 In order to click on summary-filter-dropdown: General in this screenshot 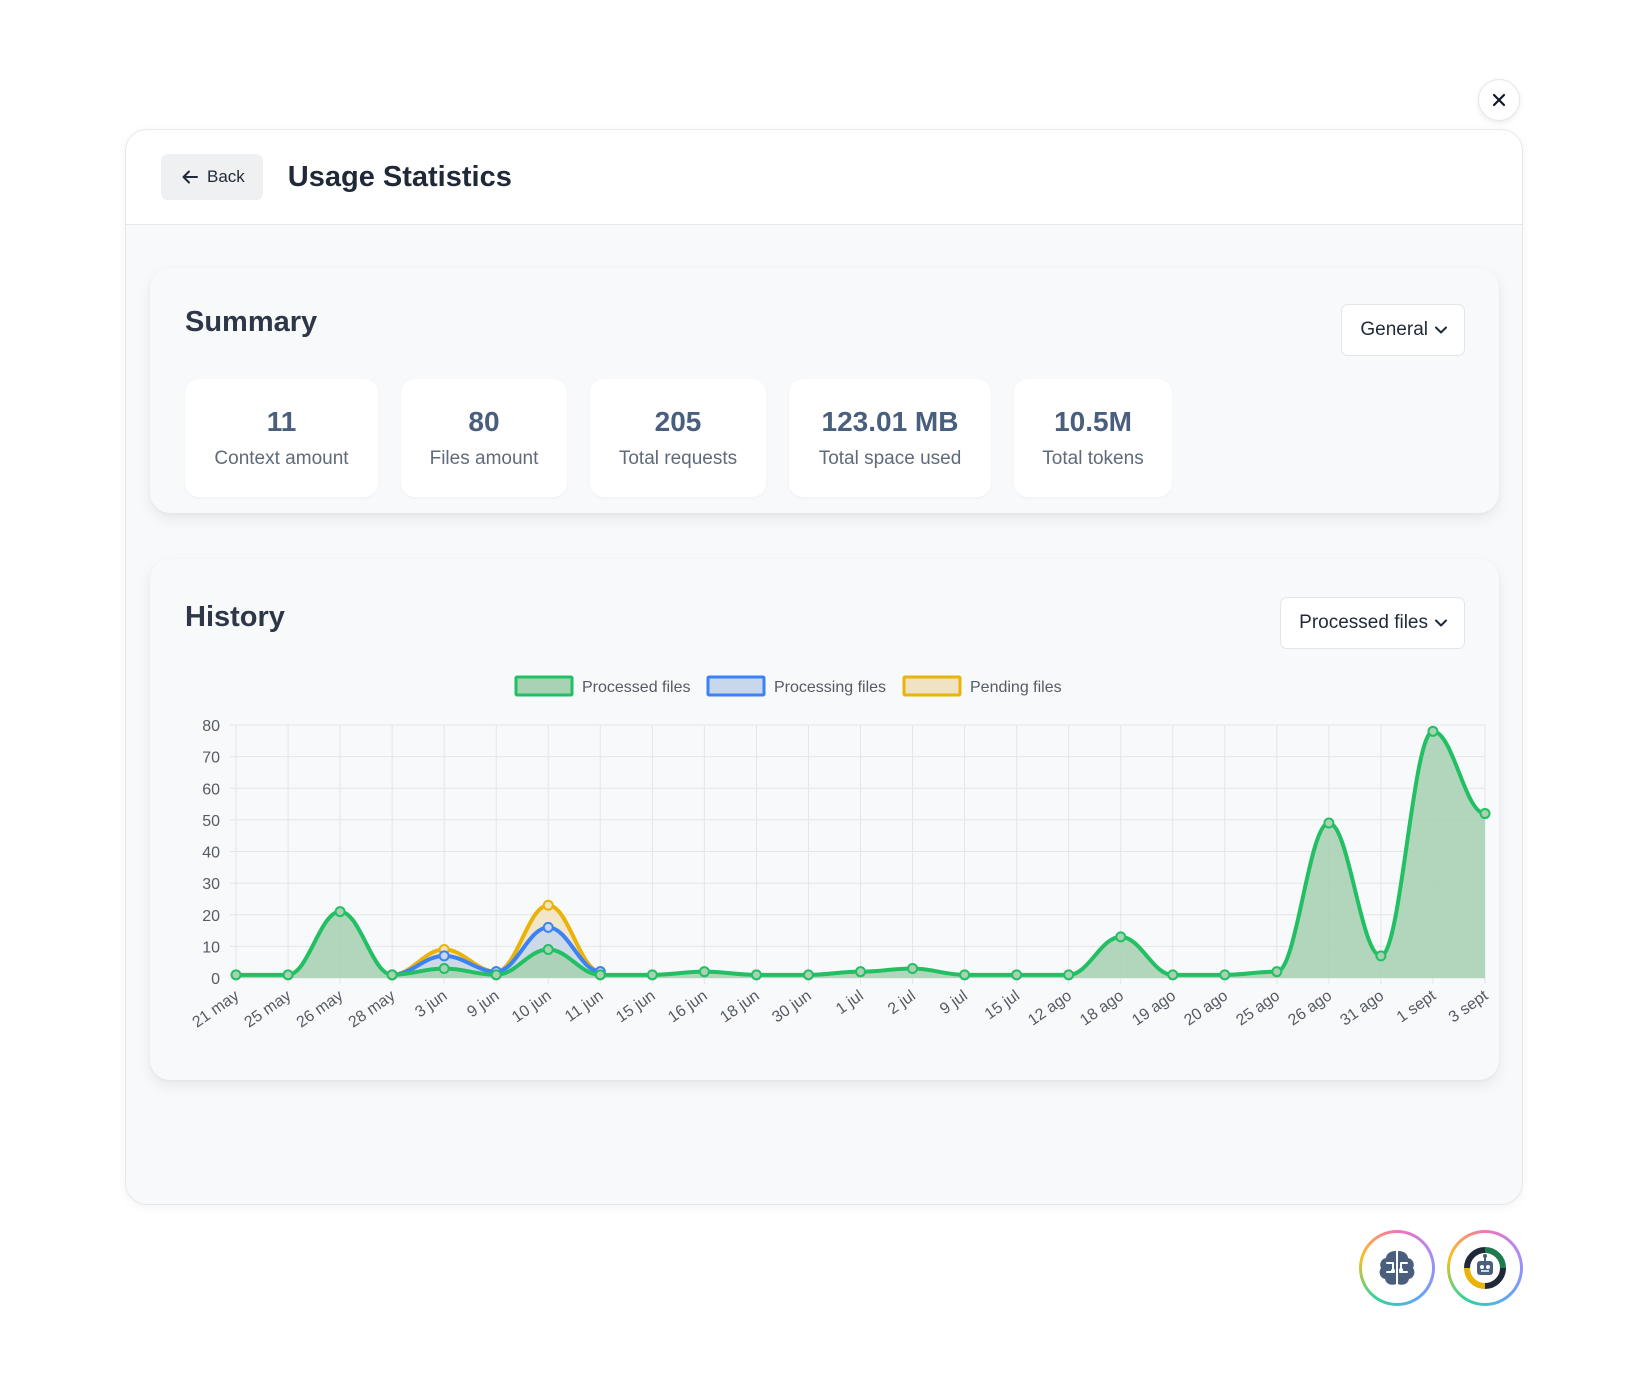, I will do `click(1403, 330)`.